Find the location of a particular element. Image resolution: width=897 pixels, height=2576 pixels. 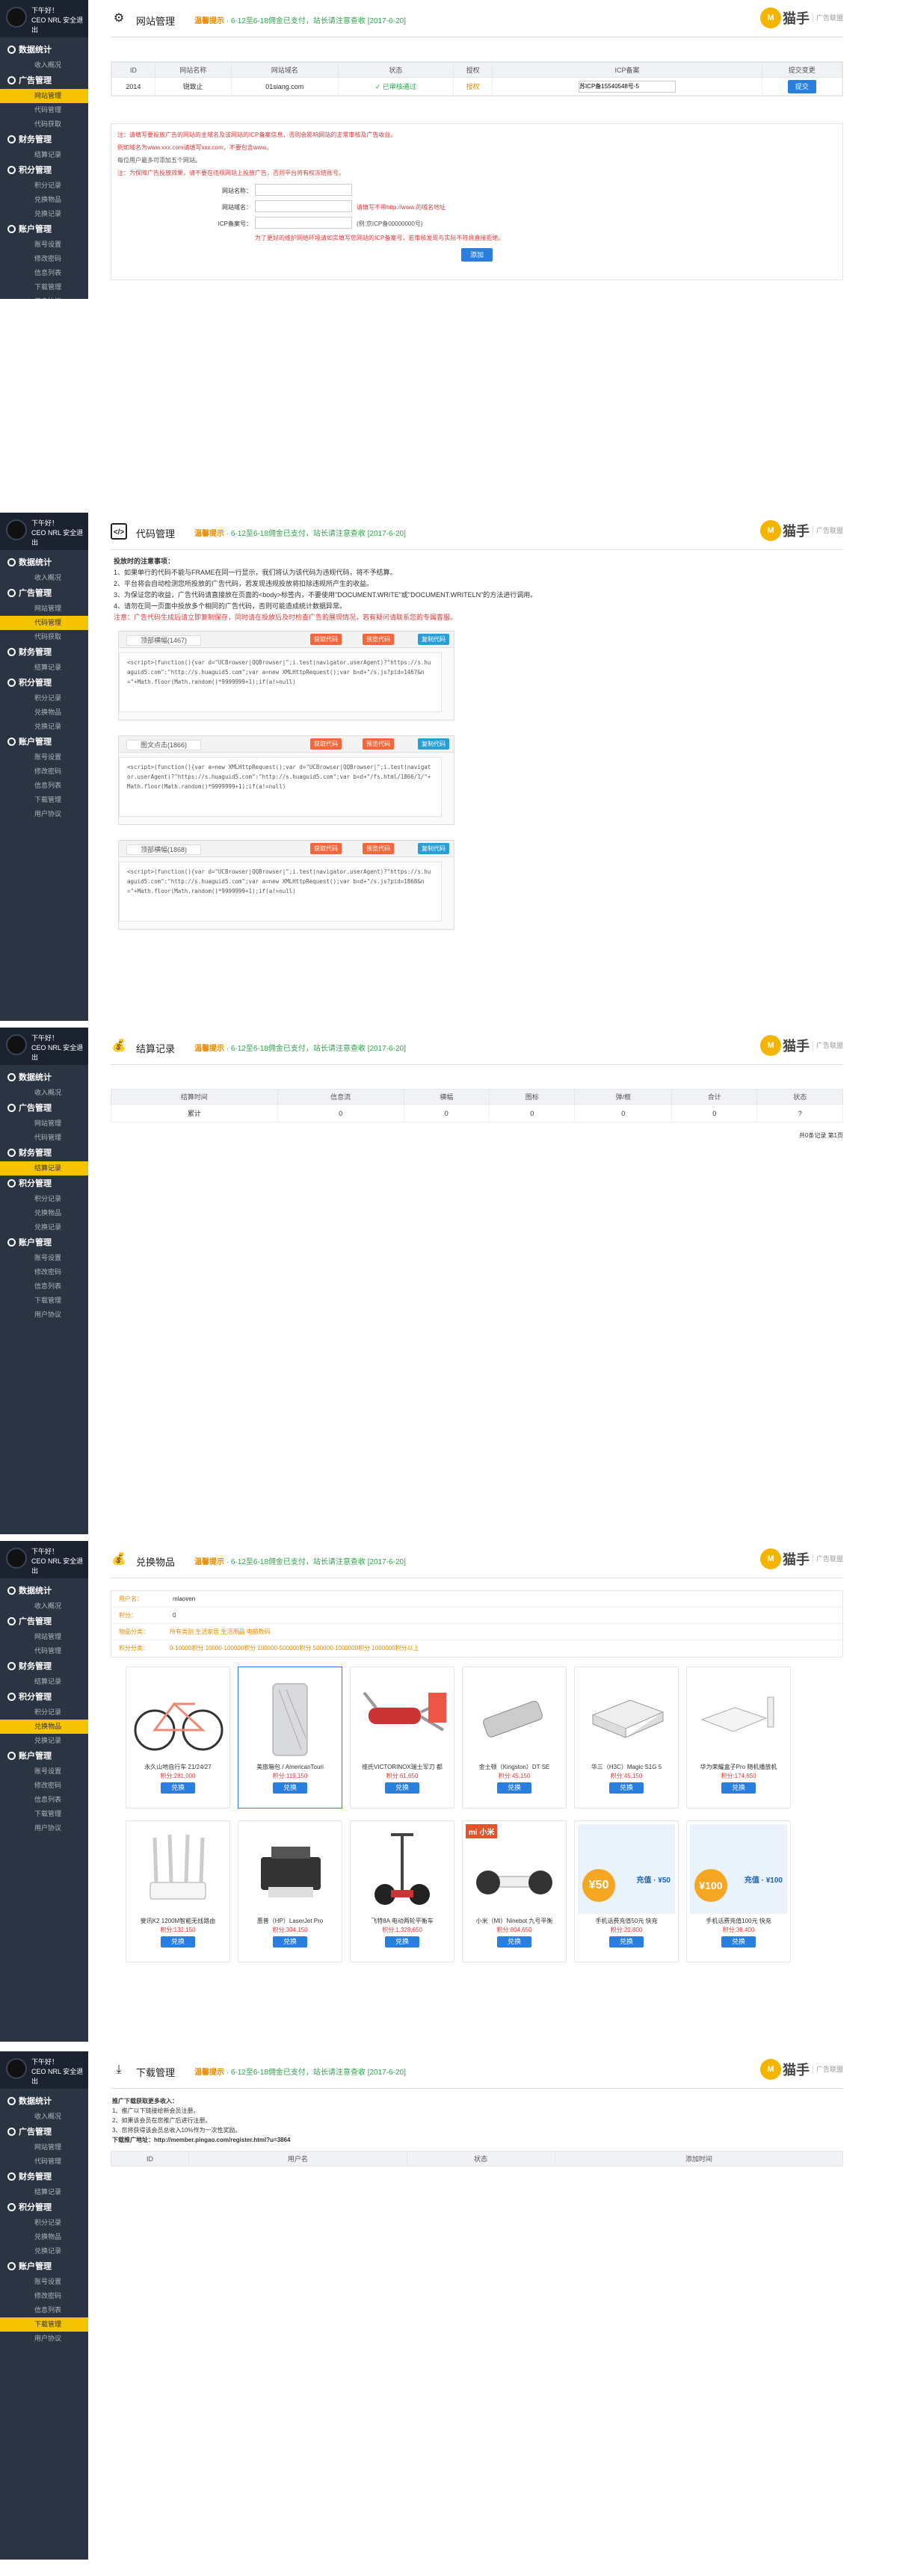

site-name-input is located at coordinates (304, 190).